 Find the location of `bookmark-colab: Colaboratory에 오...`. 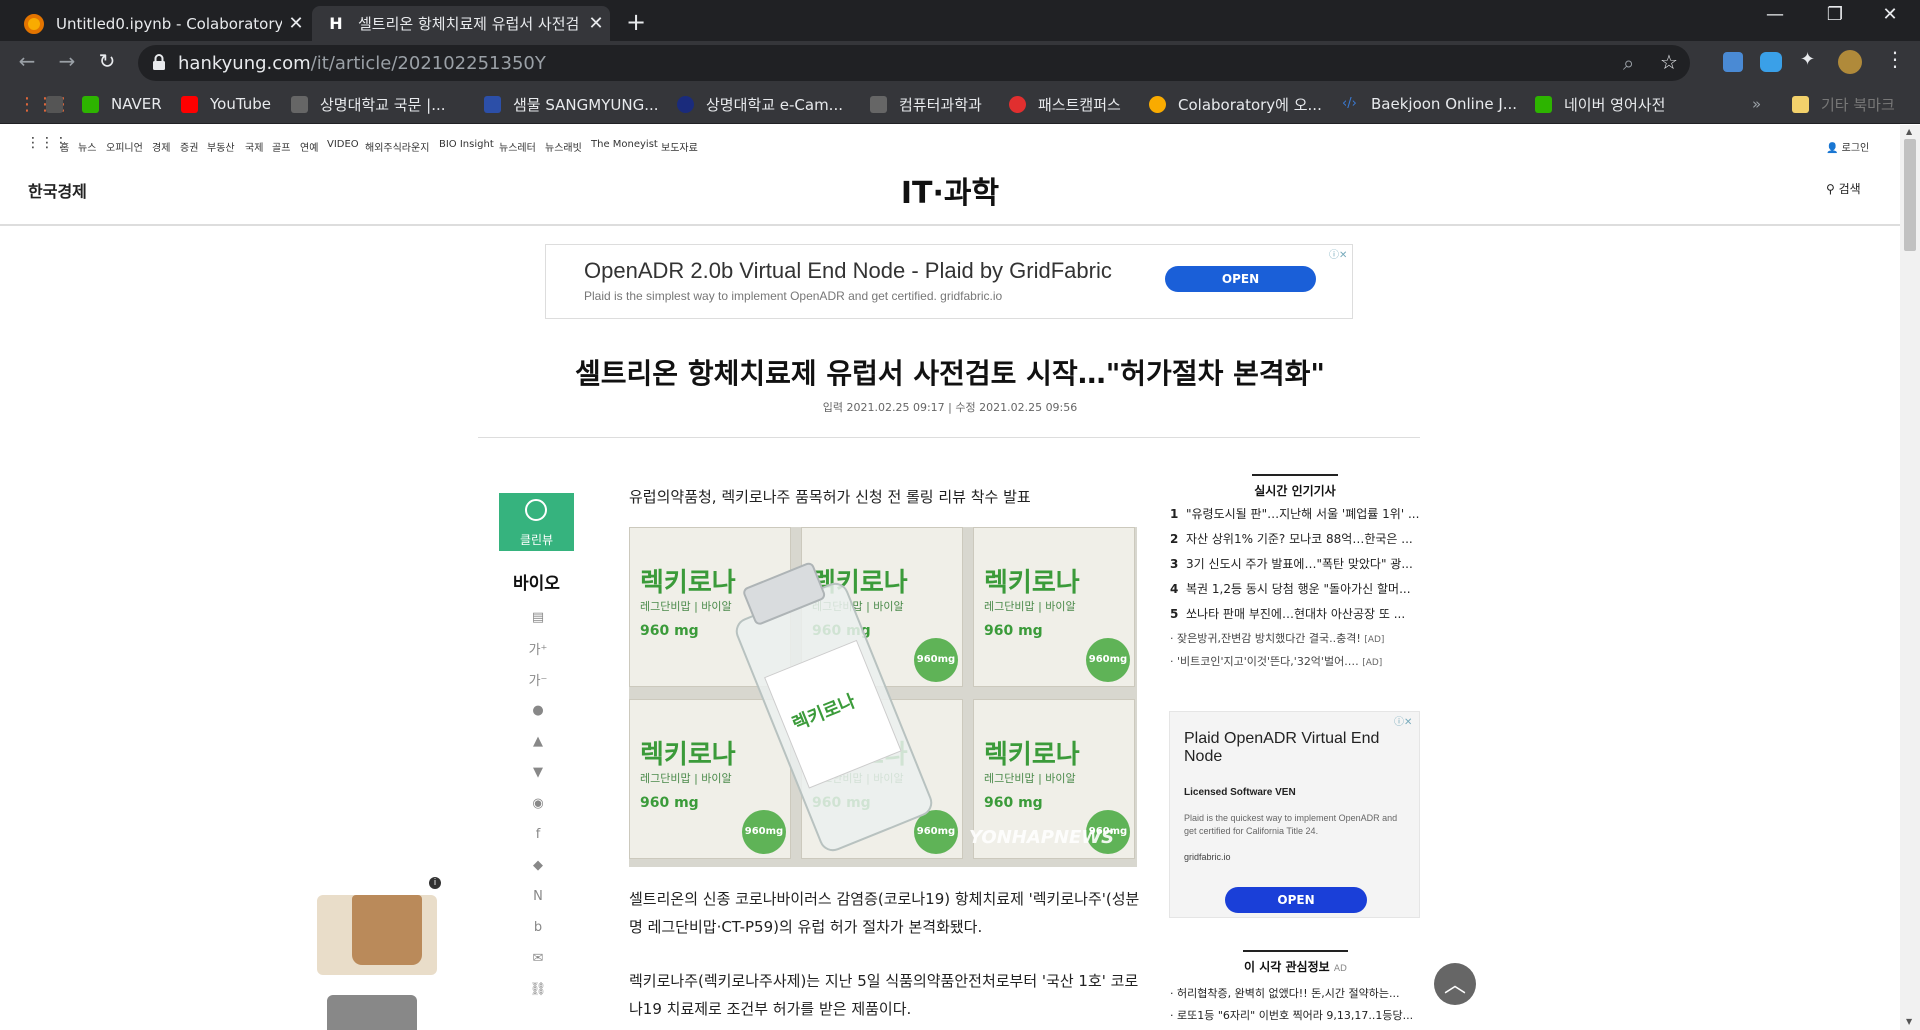

bookmark-colab: Colaboratory에 오... is located at coordinates (1235, 104).